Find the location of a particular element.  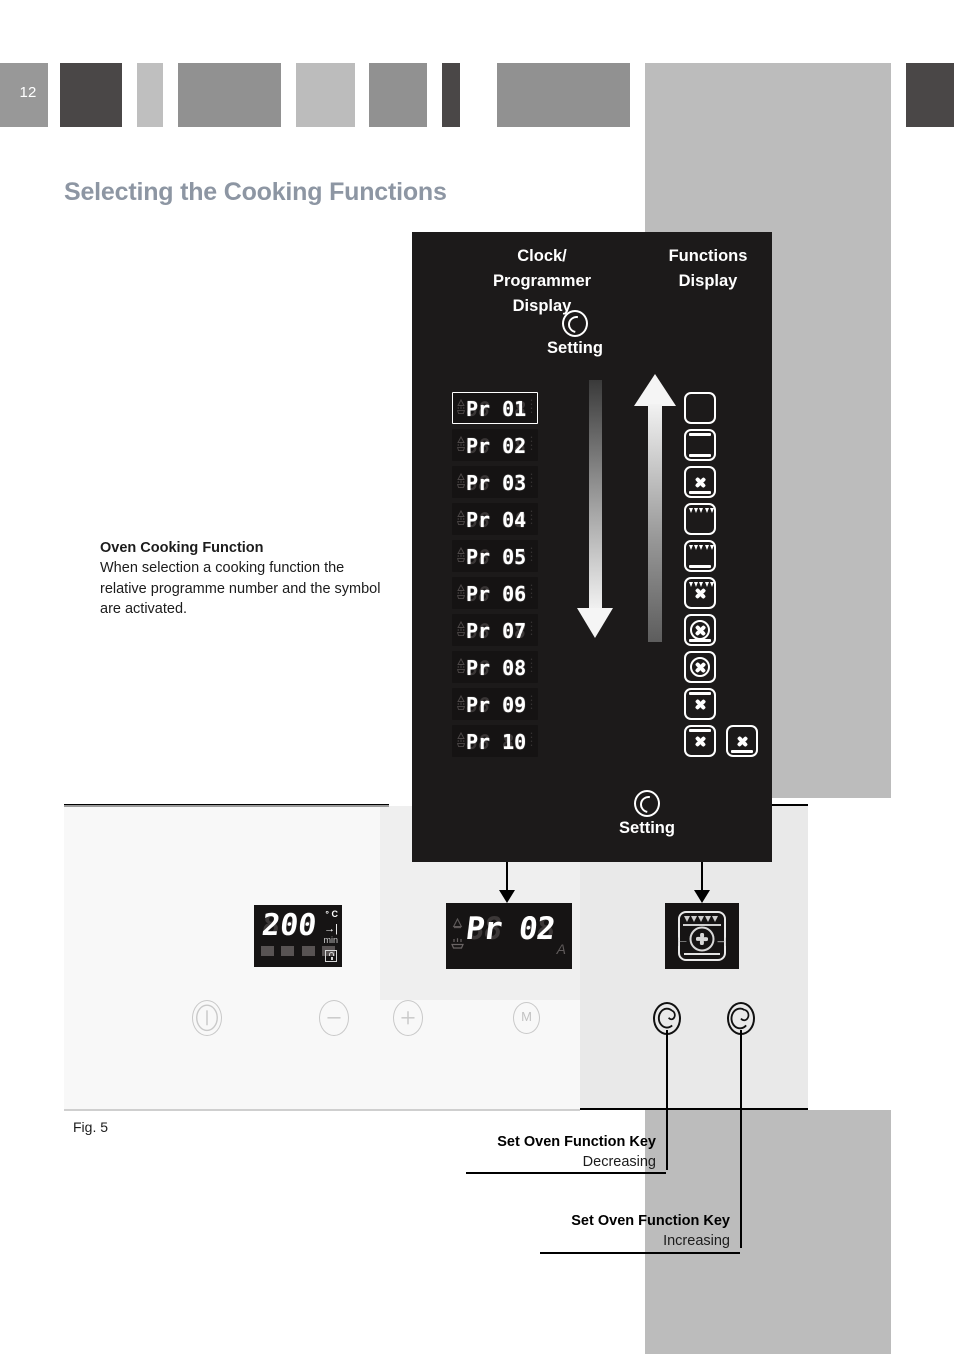

grill-element-icon is located at coordinates (701, 548).